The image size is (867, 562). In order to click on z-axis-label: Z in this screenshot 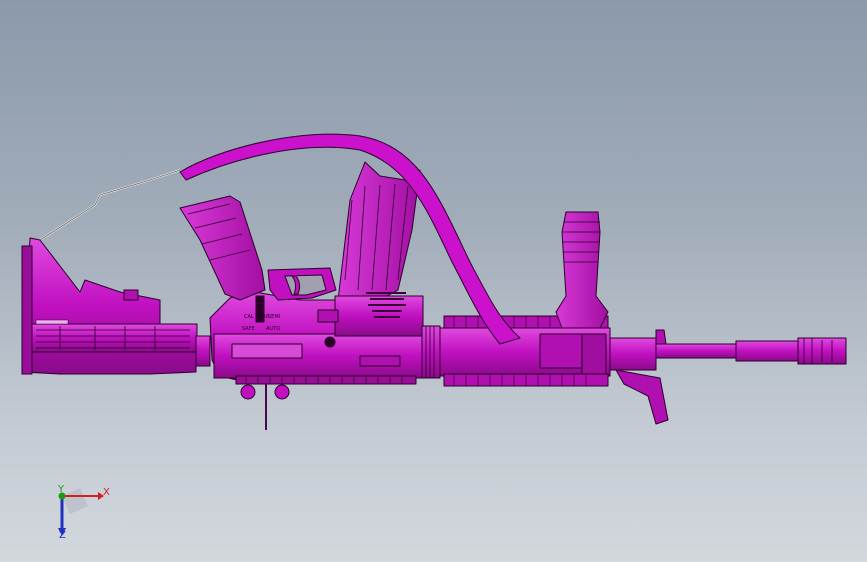, I will do `click(62, 535)`.